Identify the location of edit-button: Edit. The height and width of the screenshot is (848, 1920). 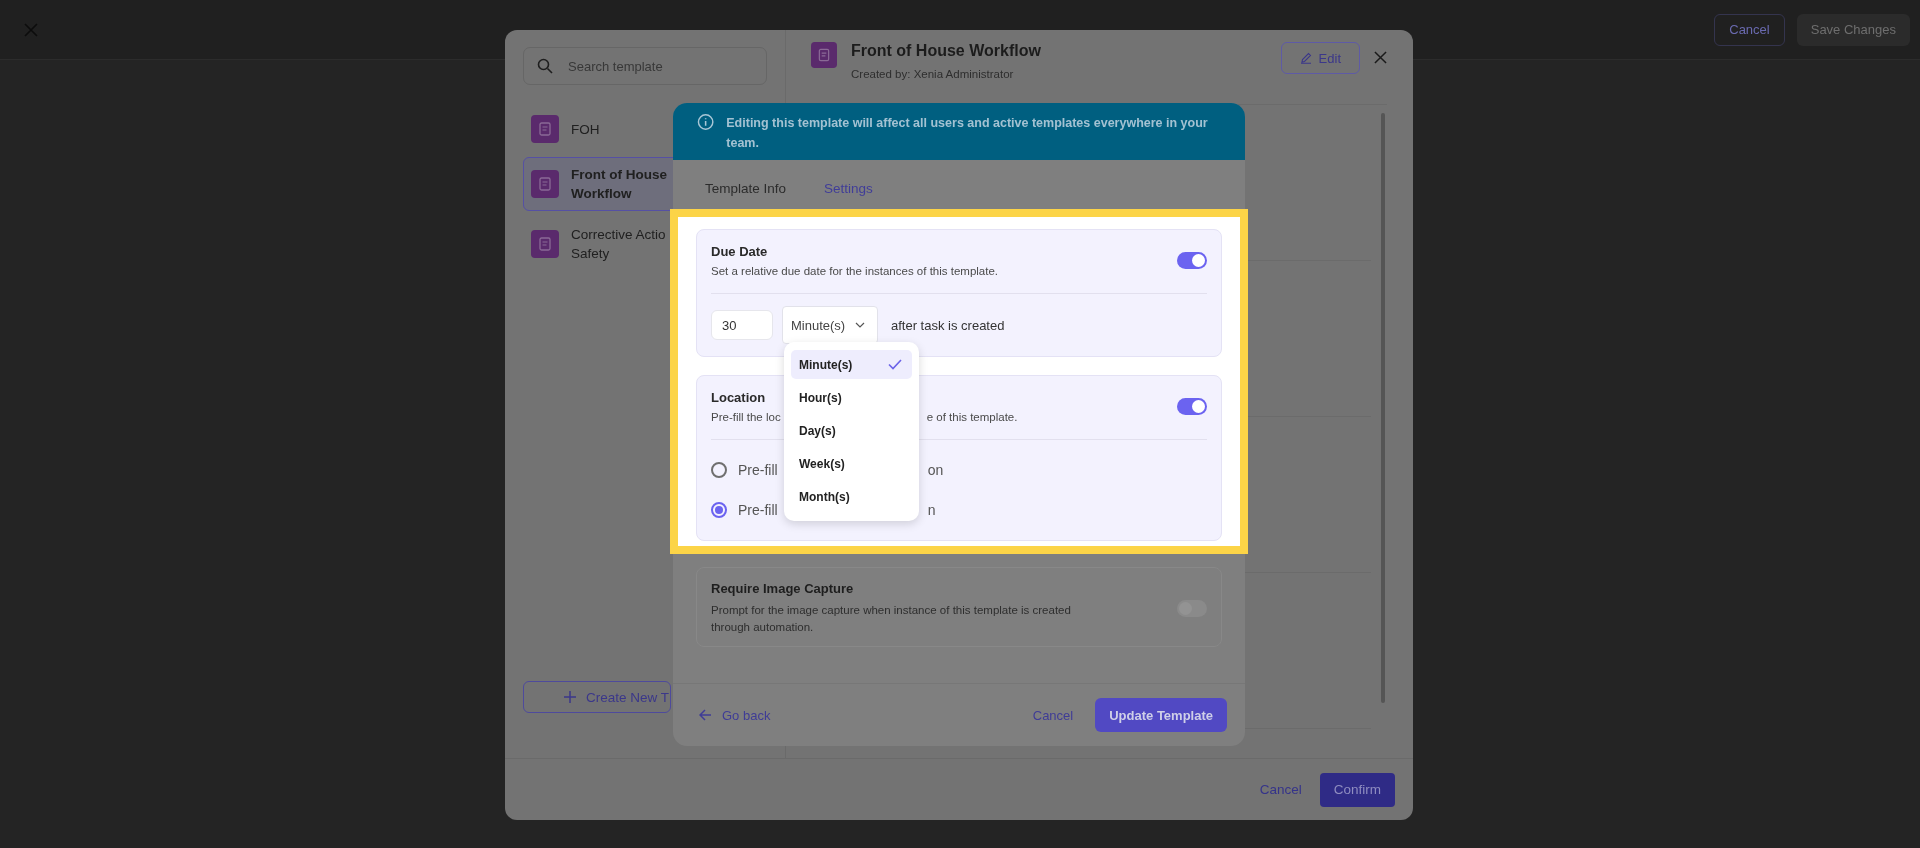
(1320, 58).